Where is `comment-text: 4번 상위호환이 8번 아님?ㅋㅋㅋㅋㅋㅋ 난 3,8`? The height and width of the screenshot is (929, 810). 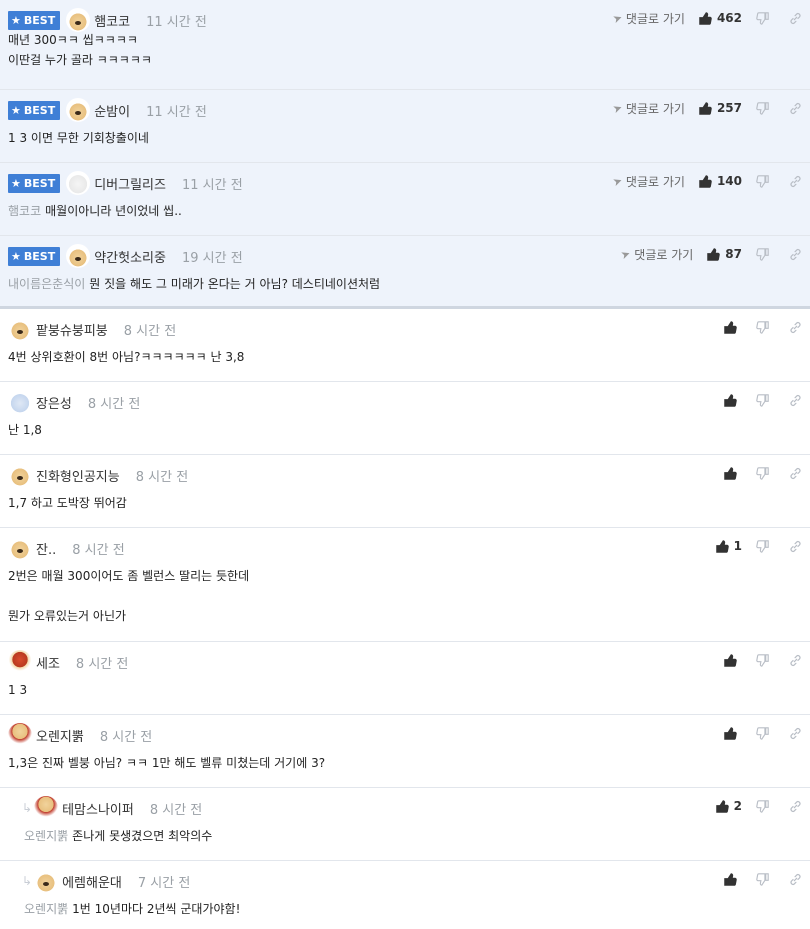 comment-text: 4번 상위호환이 8번 아님?ㅋㅋㅋㅋㅋㅋ 난 3,8 is located at coordinates (126, 357).